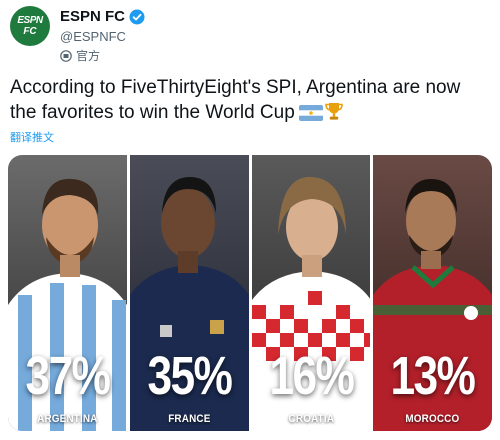 The image size is (500, 440). I want to click on verified-badge-icon, so click(137, 17).